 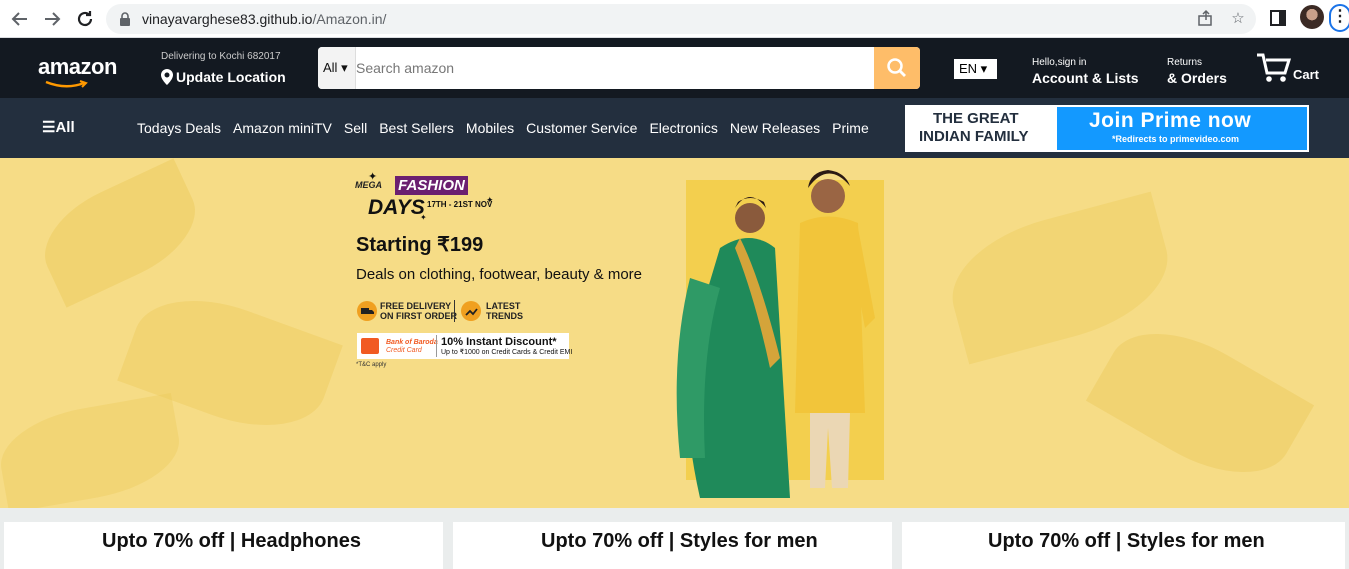 I want to click on latest-trends-text: LATEST TRENDS, so click(x=504, y=311).